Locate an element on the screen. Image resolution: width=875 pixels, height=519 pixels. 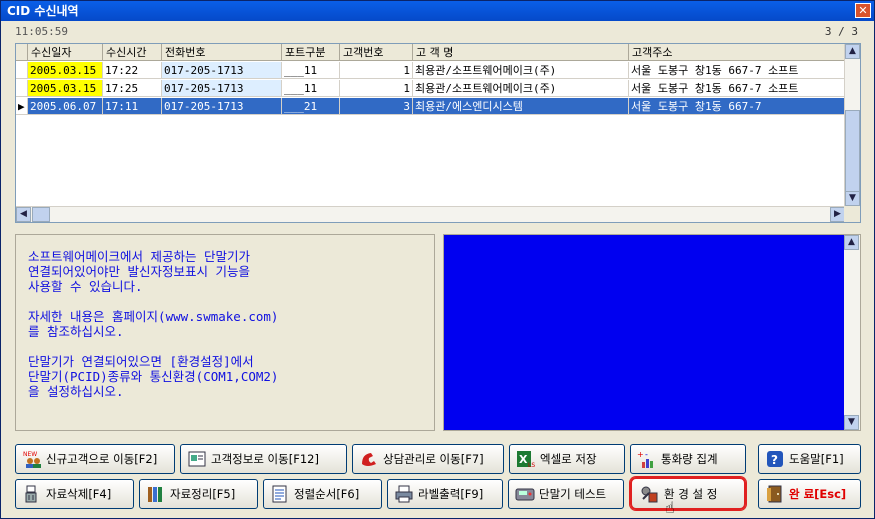
excel-icon: X LS is located at coordinates (526, 459).